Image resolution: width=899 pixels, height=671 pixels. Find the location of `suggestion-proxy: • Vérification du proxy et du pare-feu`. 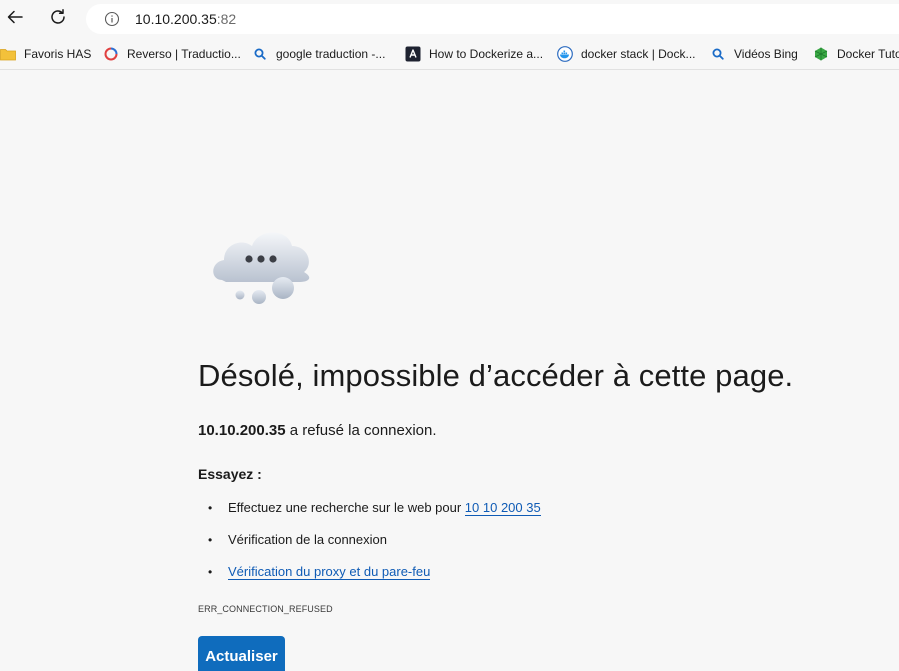

suggestion-proxy: • Vérification du proxy et du pare-feu is located at coordinates (319, 572).